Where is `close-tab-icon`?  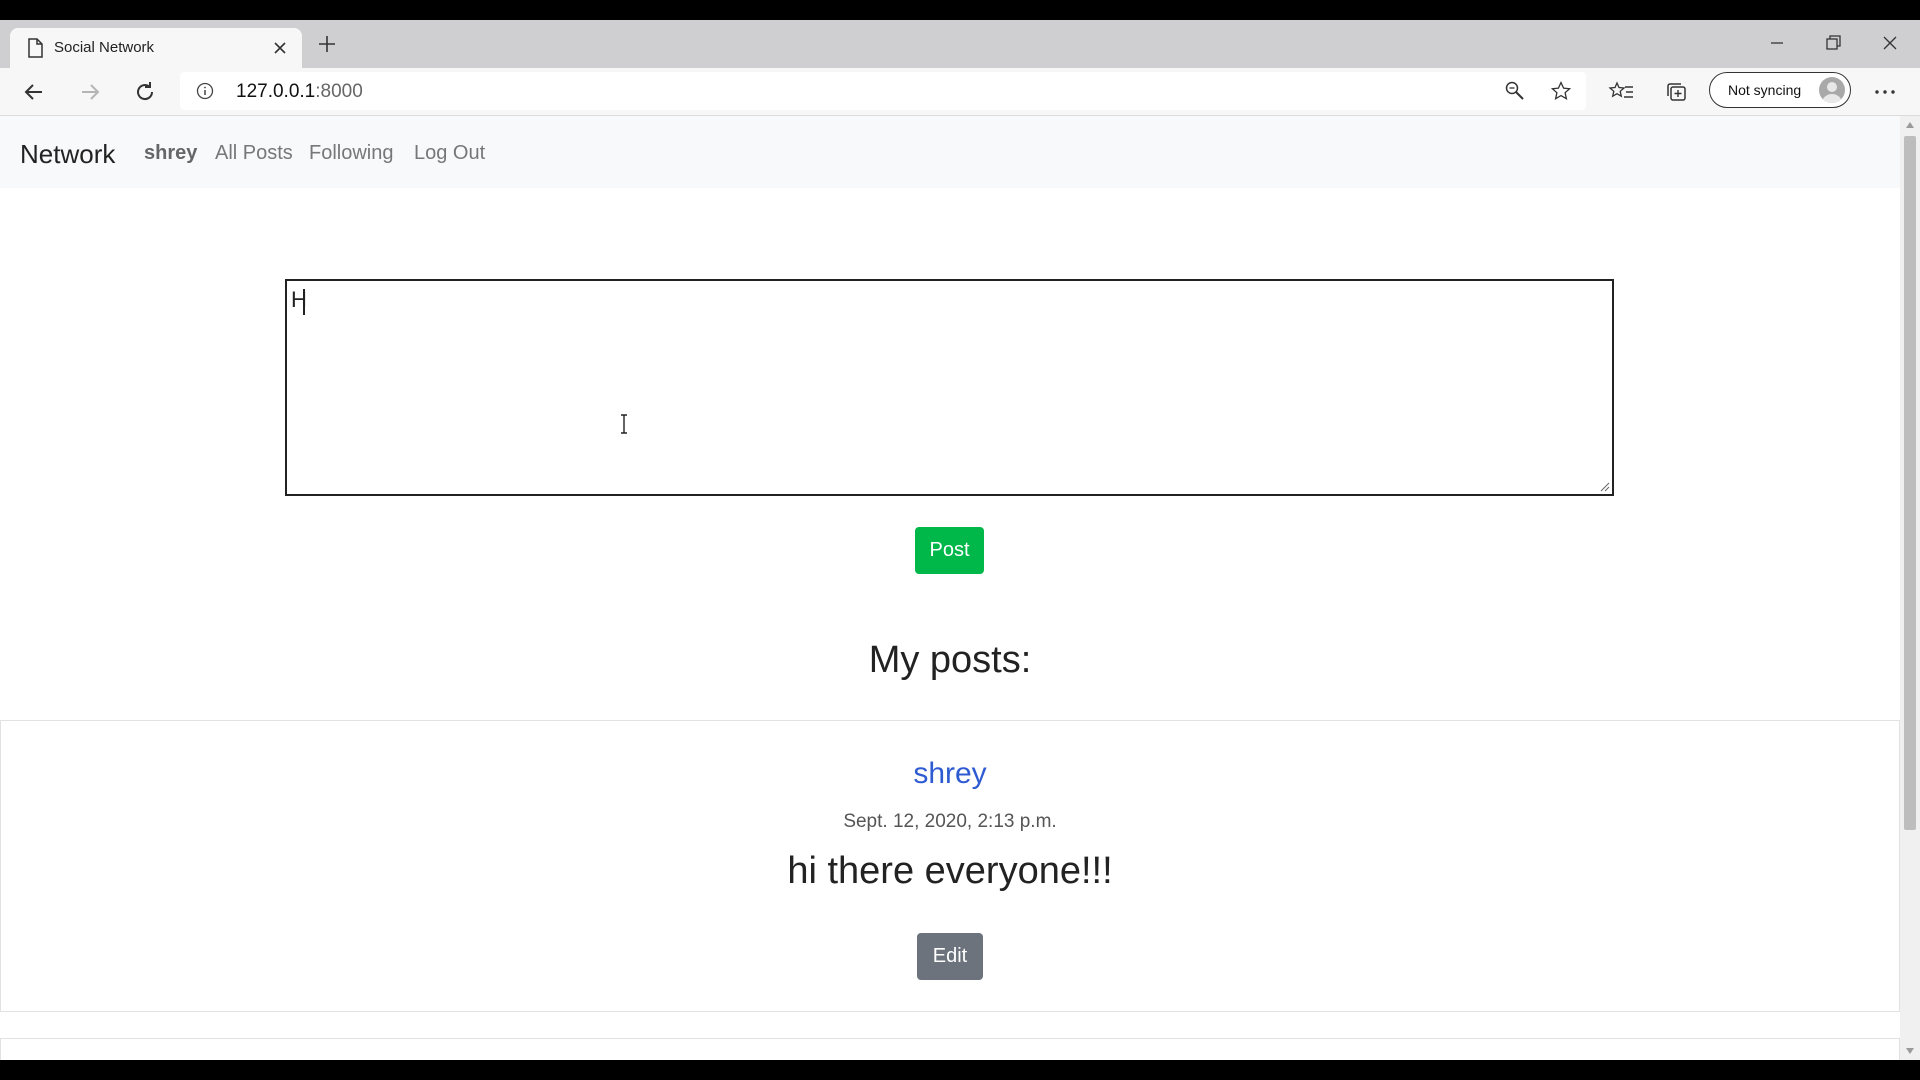 close-tab-icon is located at coordinates (280, 48).